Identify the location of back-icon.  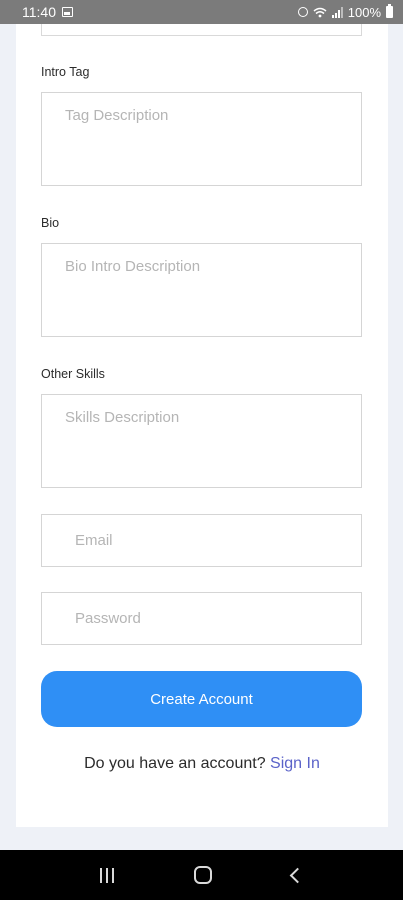
(297, 875).